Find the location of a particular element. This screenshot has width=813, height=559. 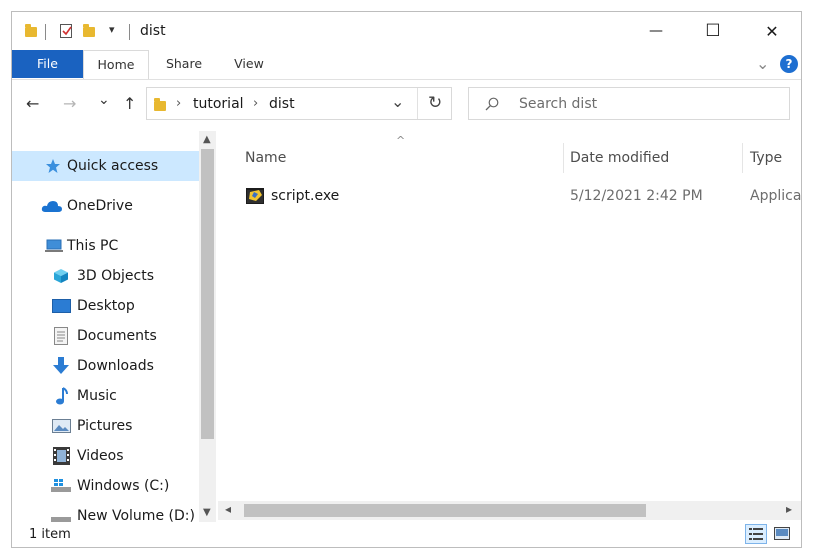

file-row: script.exe 5/12/2021 2:42 PM Applicat is located at coordinates (509, 196).